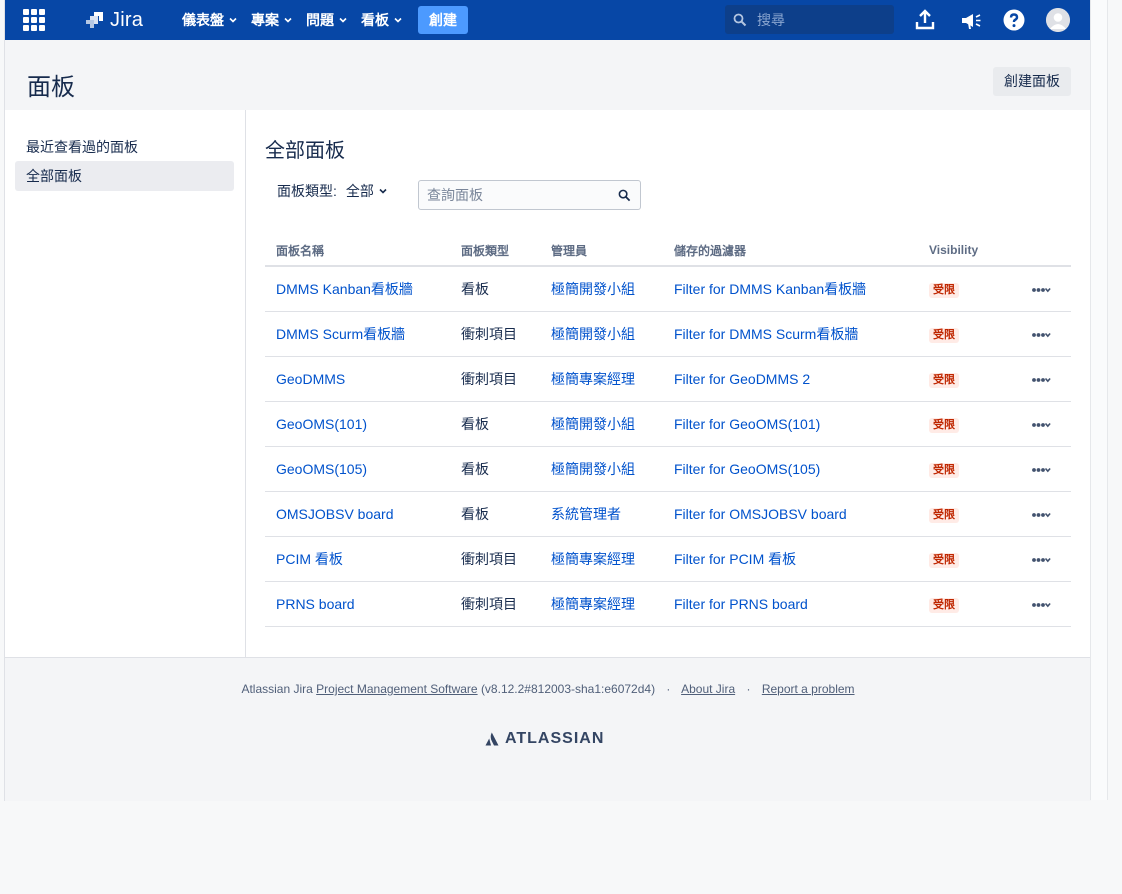 This screenshot has height=894, width=1122. Describe the element at coordinates (770, 289) in the screenshot. I see `board-filter-link: Filter for DMMS Kanban看板牆` at that location.